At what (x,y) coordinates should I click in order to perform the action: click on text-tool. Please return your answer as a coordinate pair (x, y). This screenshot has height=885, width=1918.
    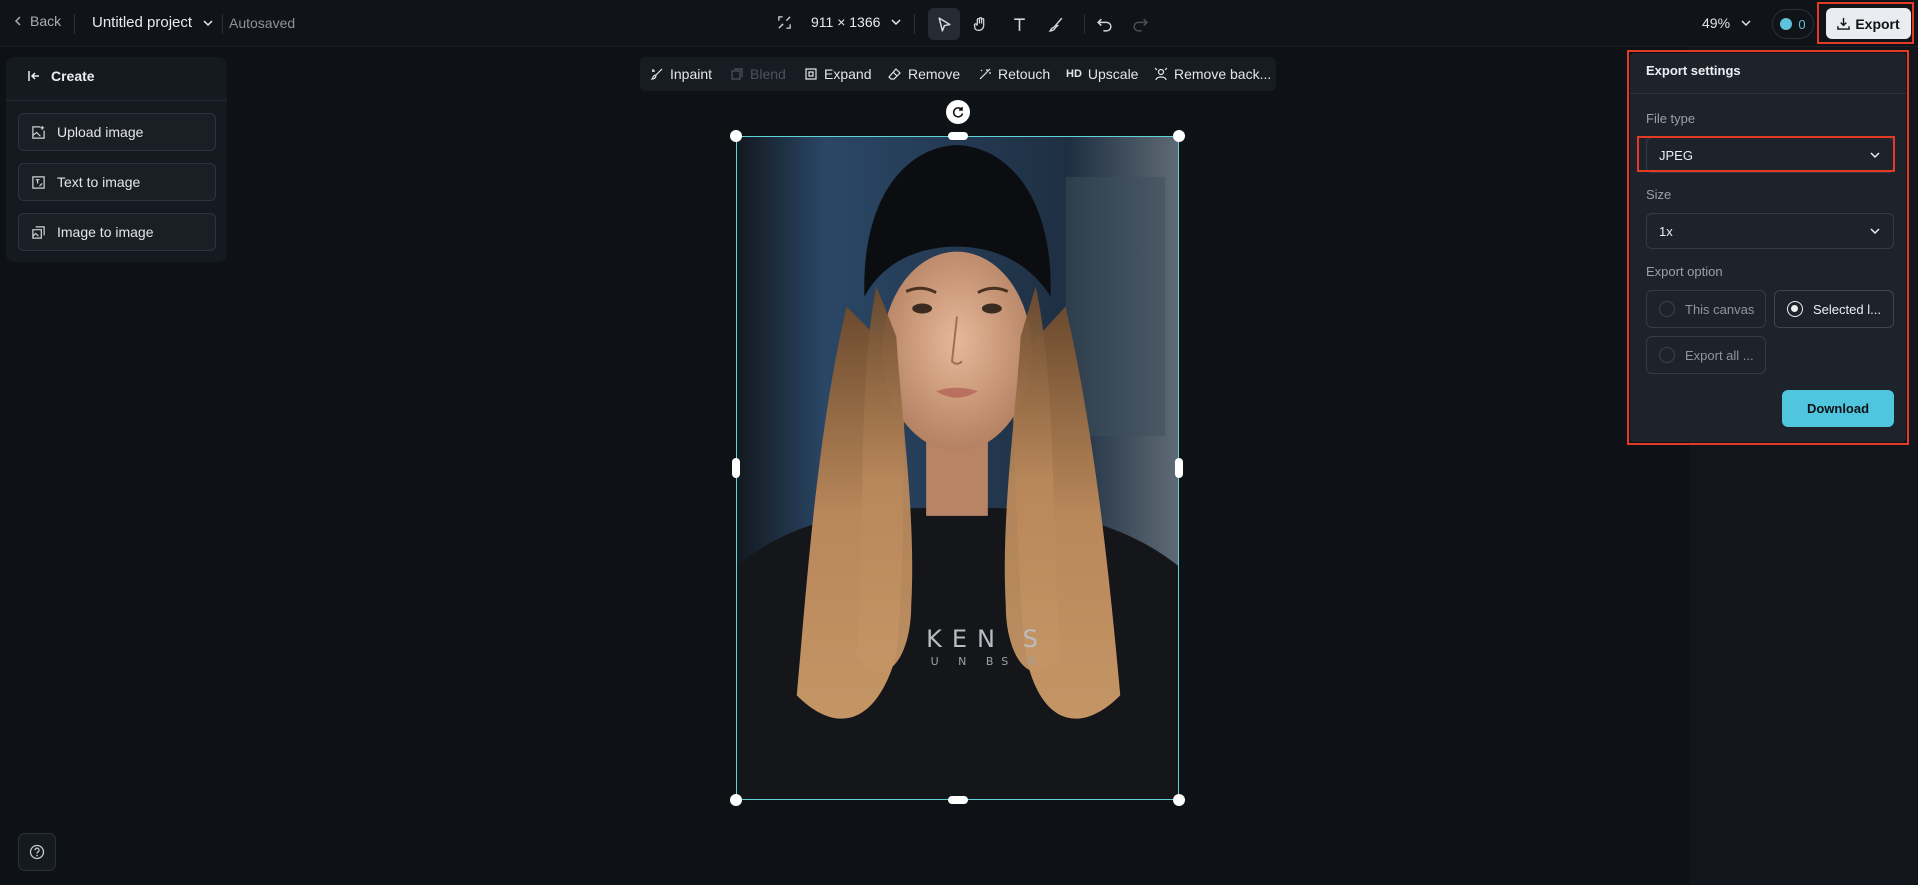
    Looking at the image, I should click on (1019, 24).